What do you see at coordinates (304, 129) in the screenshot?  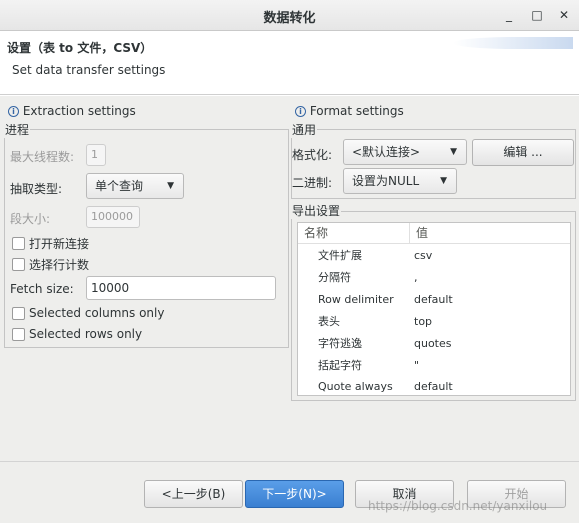 I see `general-group-label: 通用` at bounding box center [304, 129].